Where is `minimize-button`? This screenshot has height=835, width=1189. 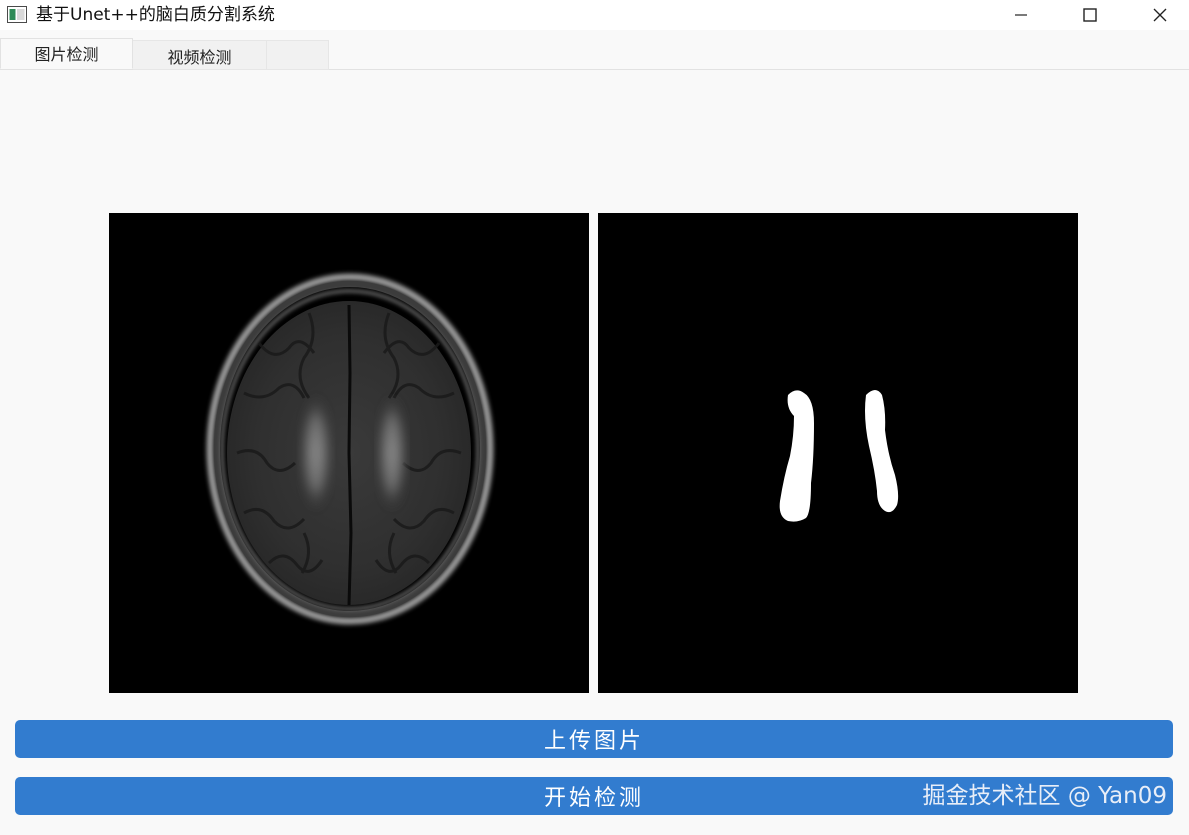 minimize-button is located at coordinates (1021, 15).